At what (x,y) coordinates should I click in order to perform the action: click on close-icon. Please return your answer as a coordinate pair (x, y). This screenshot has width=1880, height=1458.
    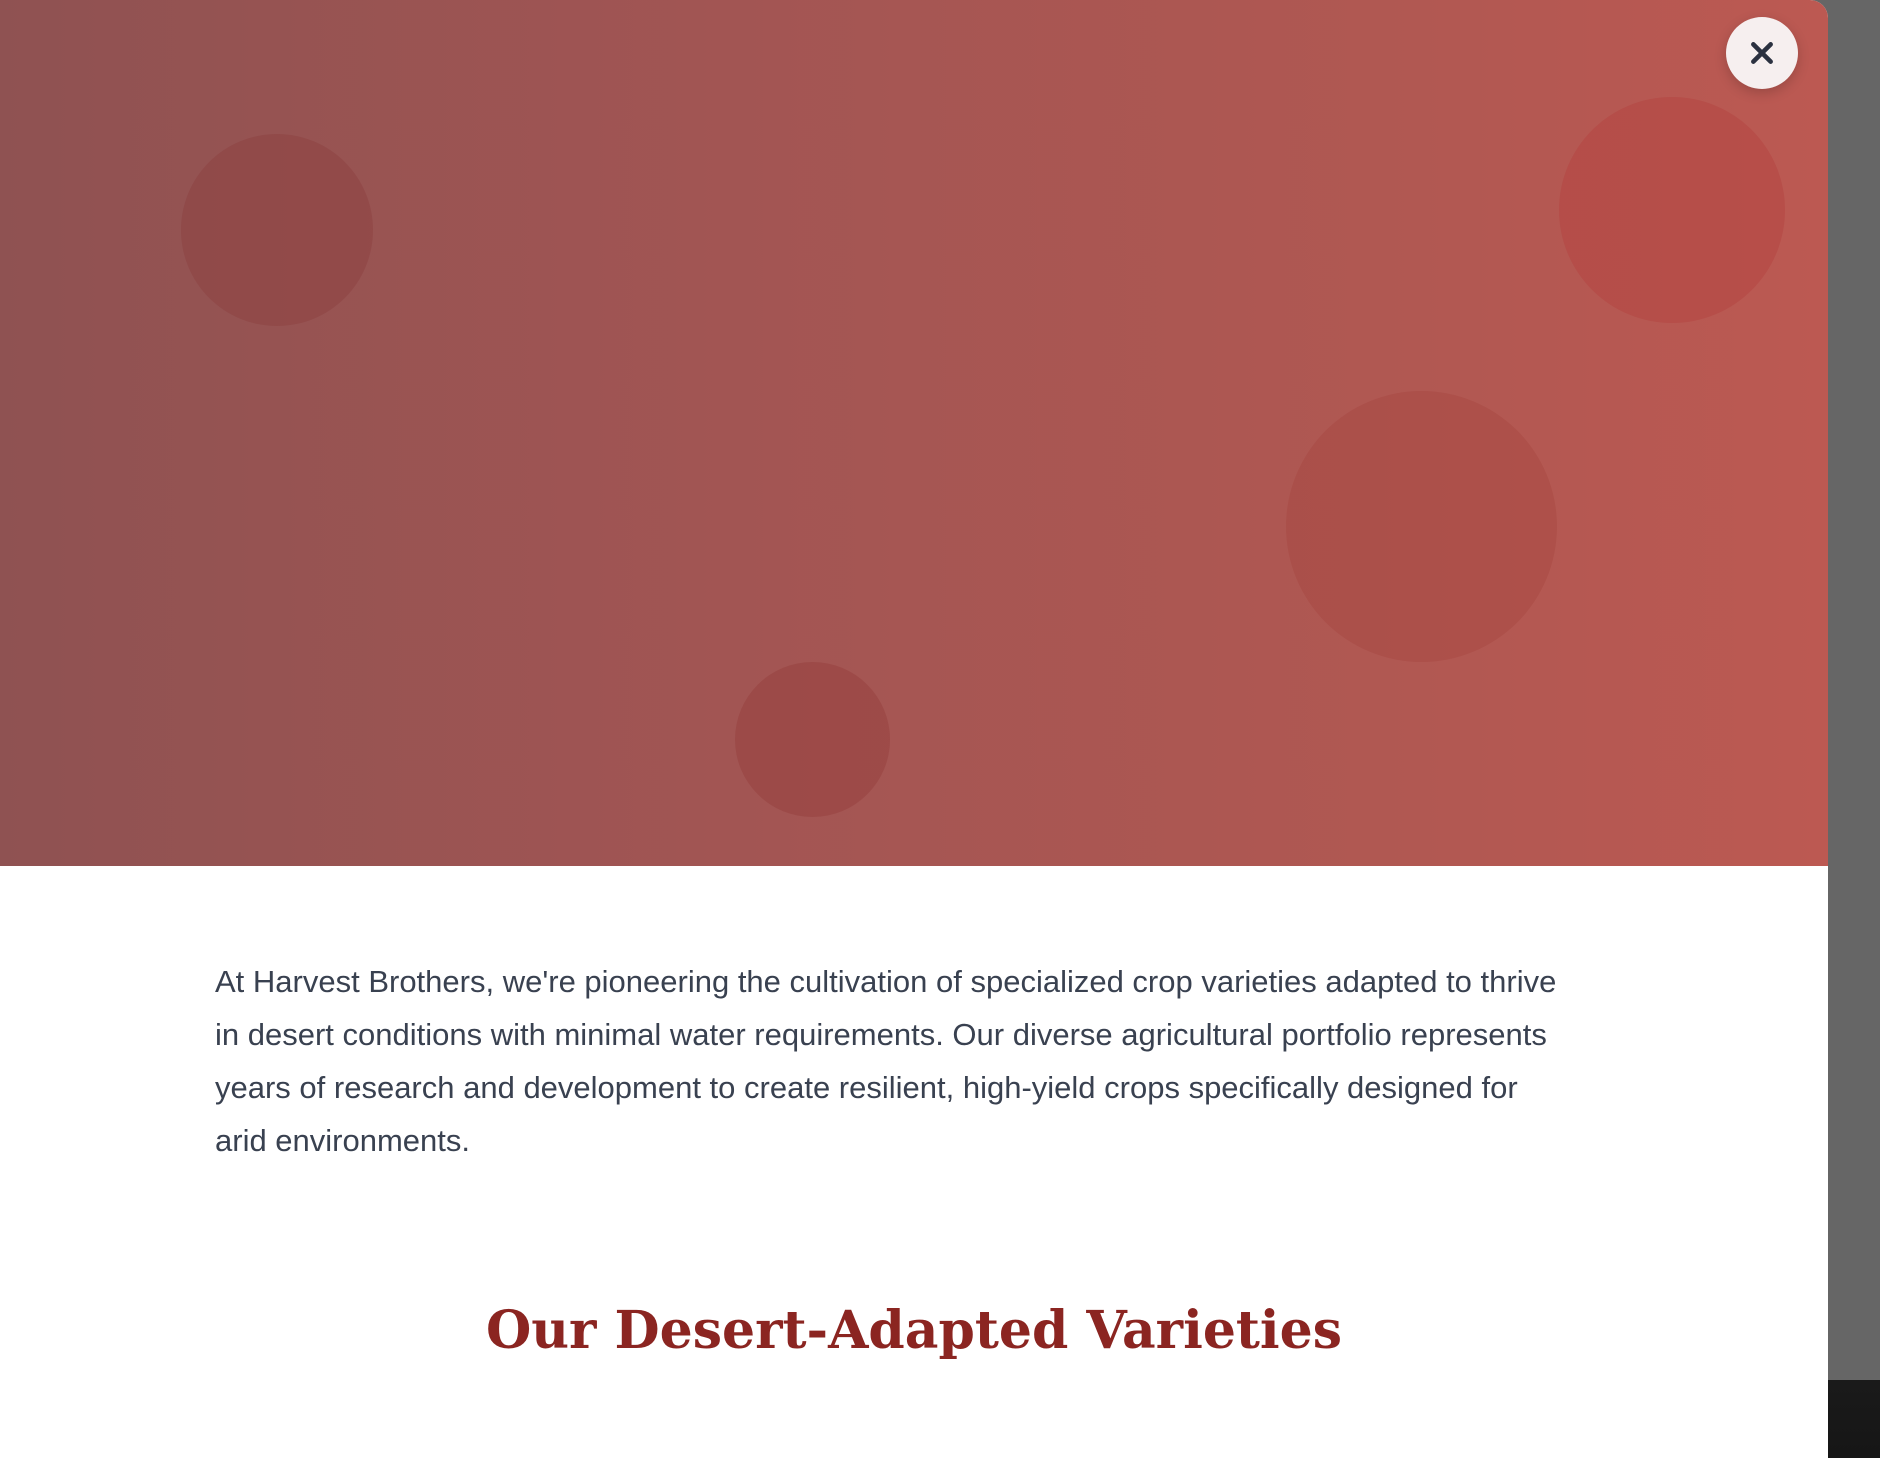
    Looking at the image, I should click on (1762, 53).